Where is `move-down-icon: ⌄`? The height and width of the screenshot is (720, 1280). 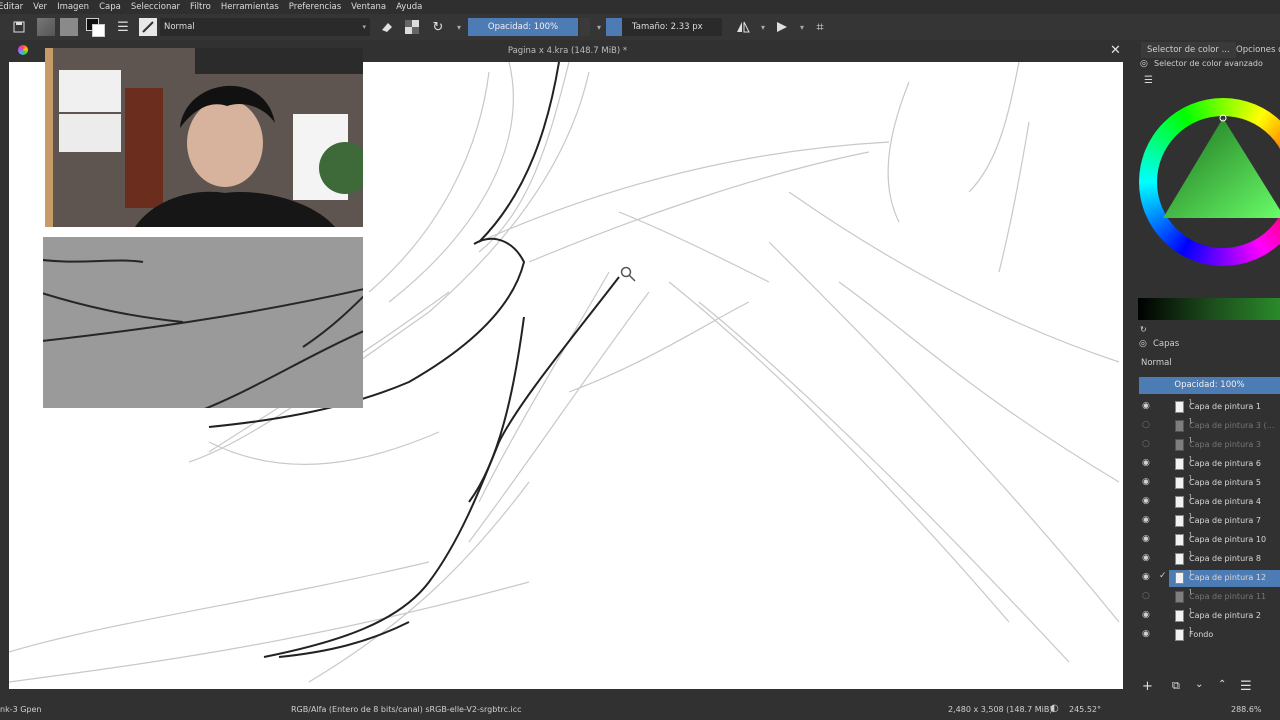
move-down-icon: ⌄ is located at coordinates (1199, 684).